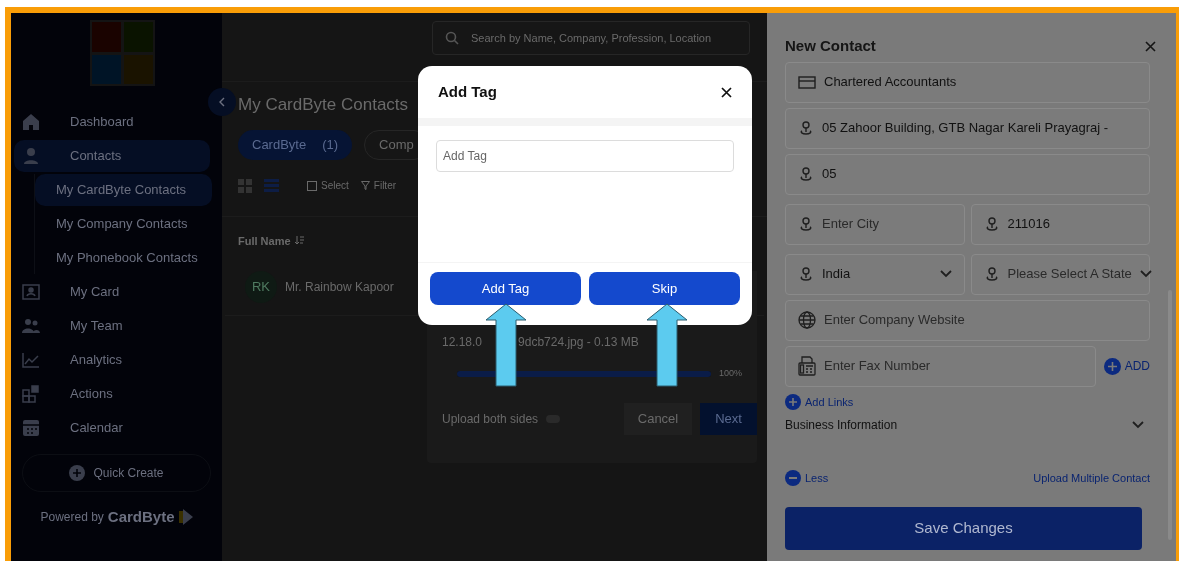  I want to click on briefcase-icon, so click(807, 82).